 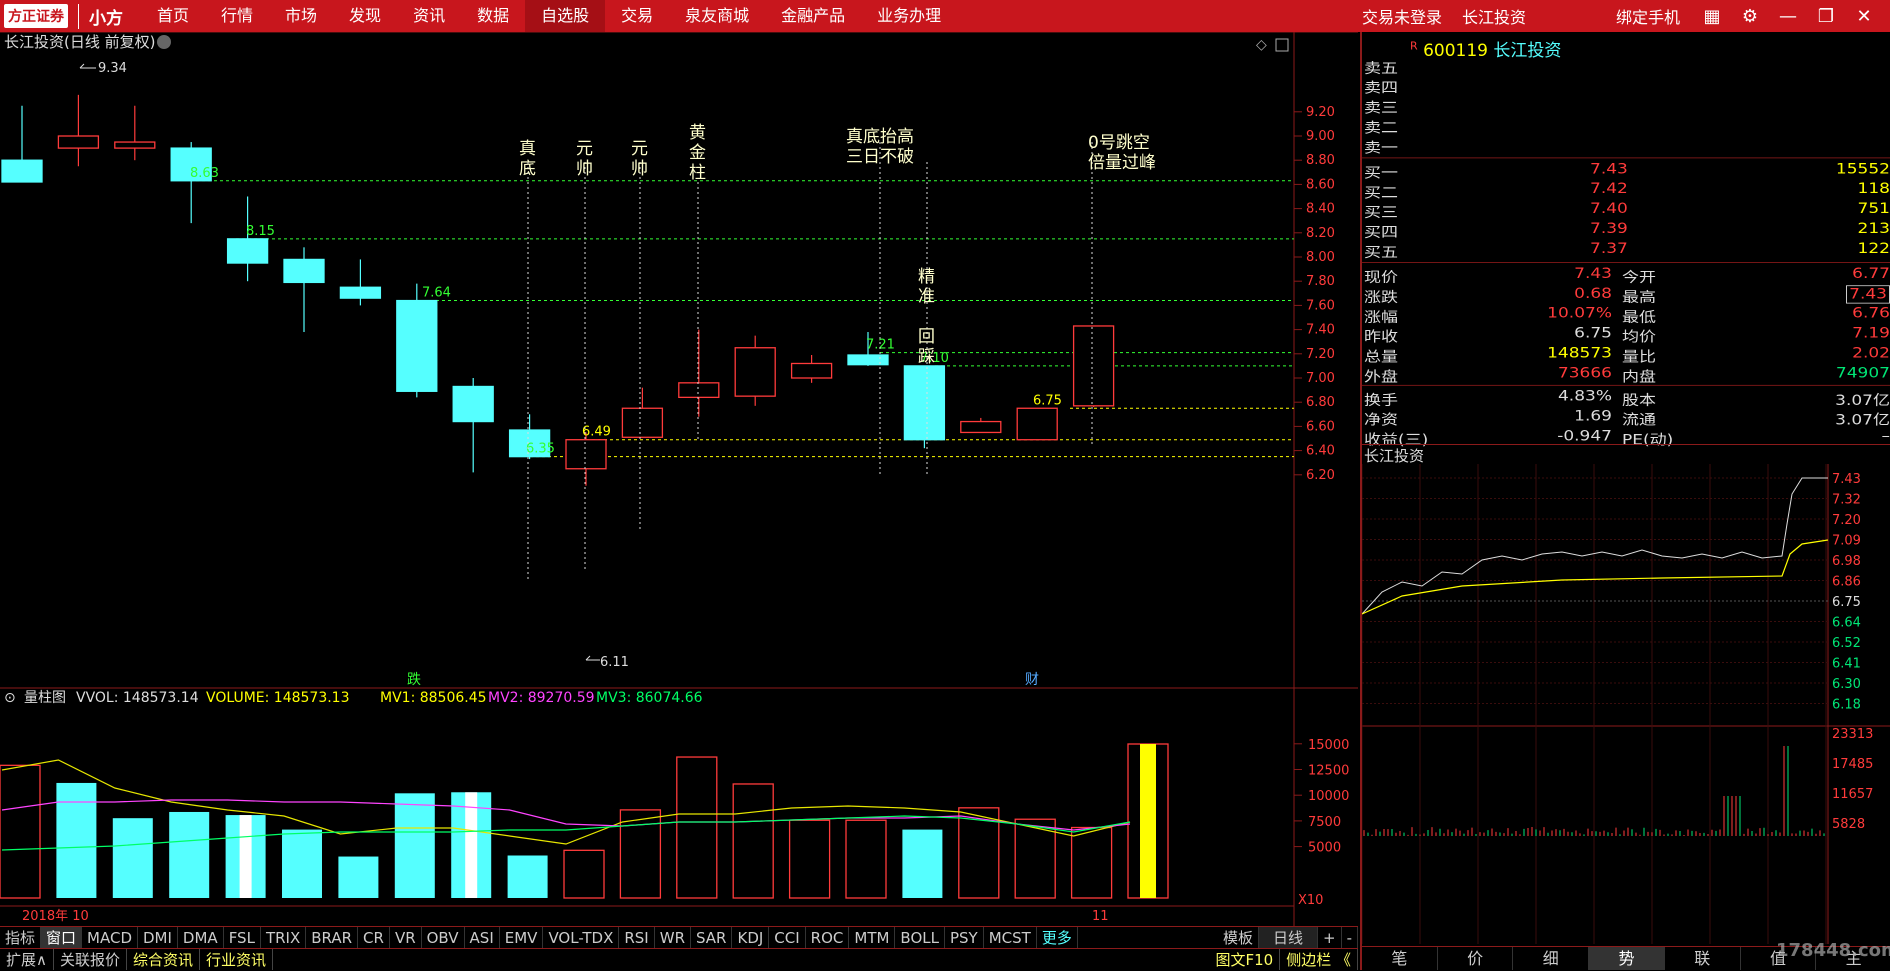 I want to click on timeframe-tab: +, so click(x=1330, y=937).